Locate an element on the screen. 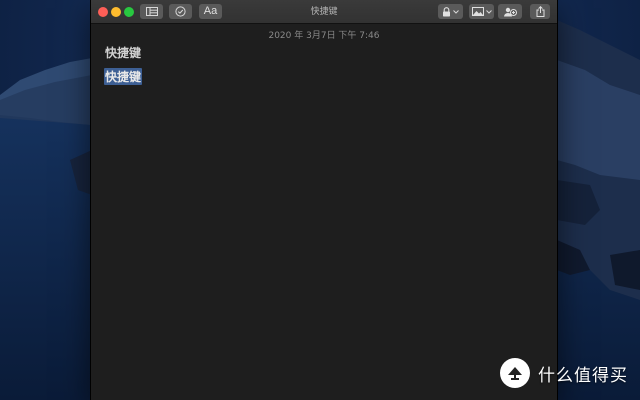  photo-icon is located at coordinates (477, 11).